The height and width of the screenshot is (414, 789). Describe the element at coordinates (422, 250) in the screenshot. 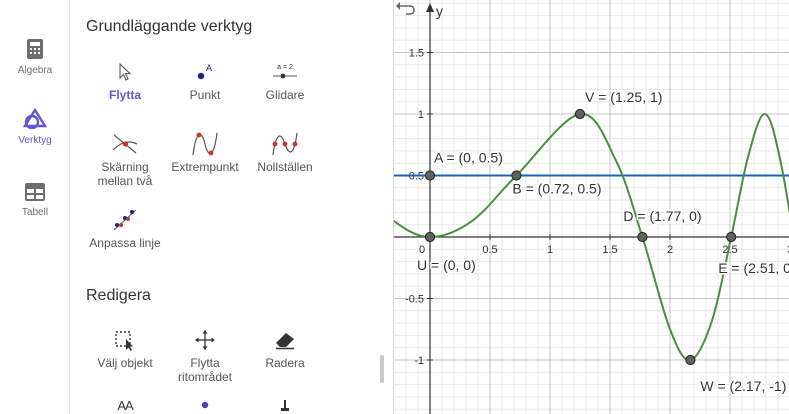

I see `x-tick-label: 0` at that location.